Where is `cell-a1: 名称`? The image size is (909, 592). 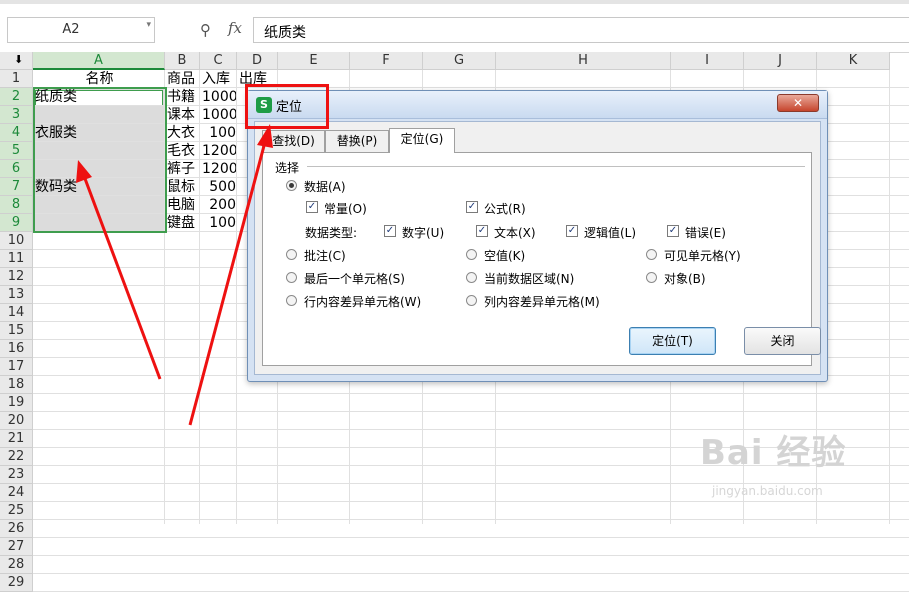 cell-a1: 名称 is located at coordinates (99, 79).